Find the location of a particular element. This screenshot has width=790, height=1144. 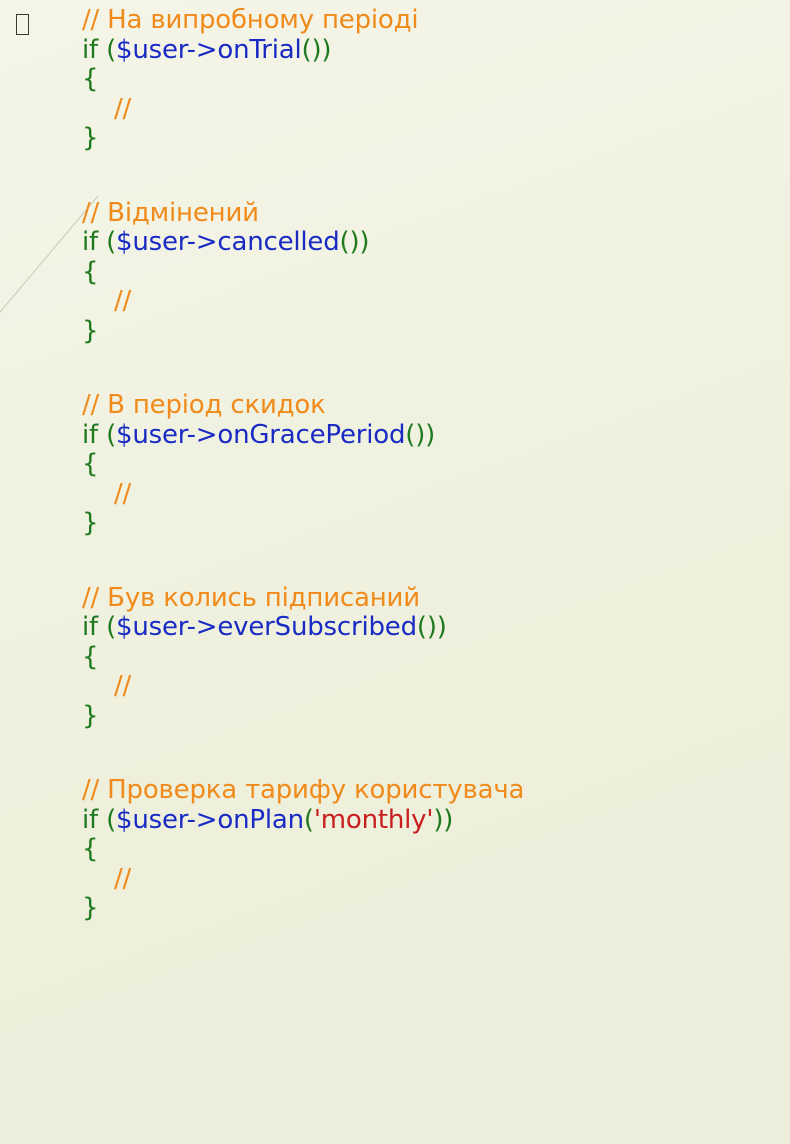

method-call: $user->onPlan is located at coordinates (210, 819).